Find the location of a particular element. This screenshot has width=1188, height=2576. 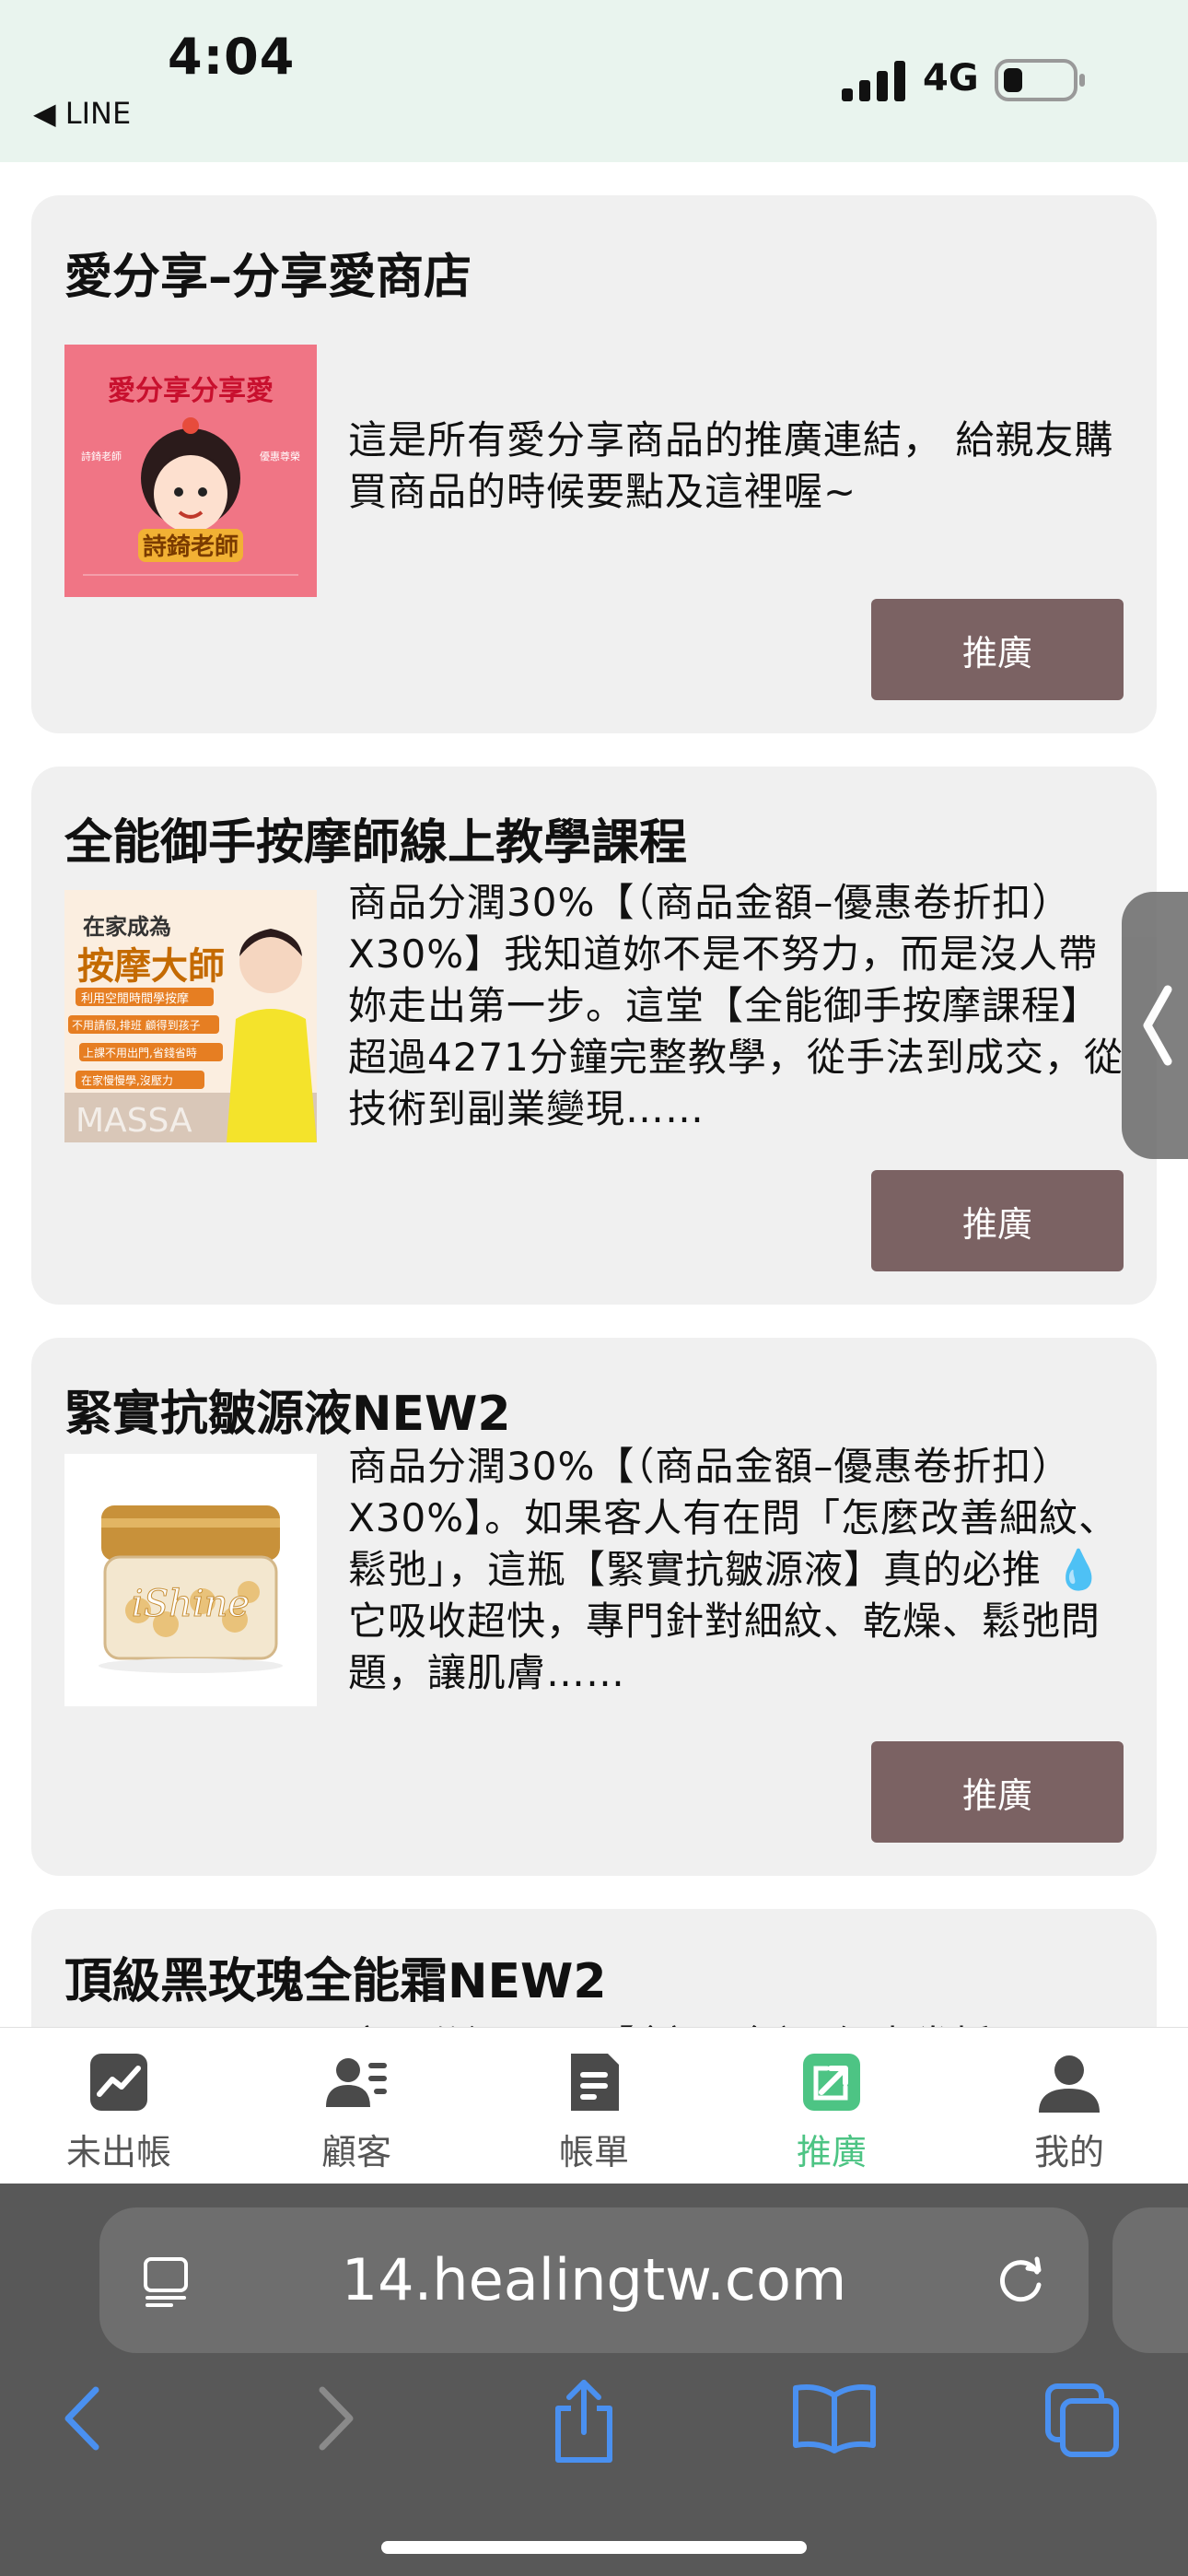

chart-icon is located at coordinates (119, 2082).